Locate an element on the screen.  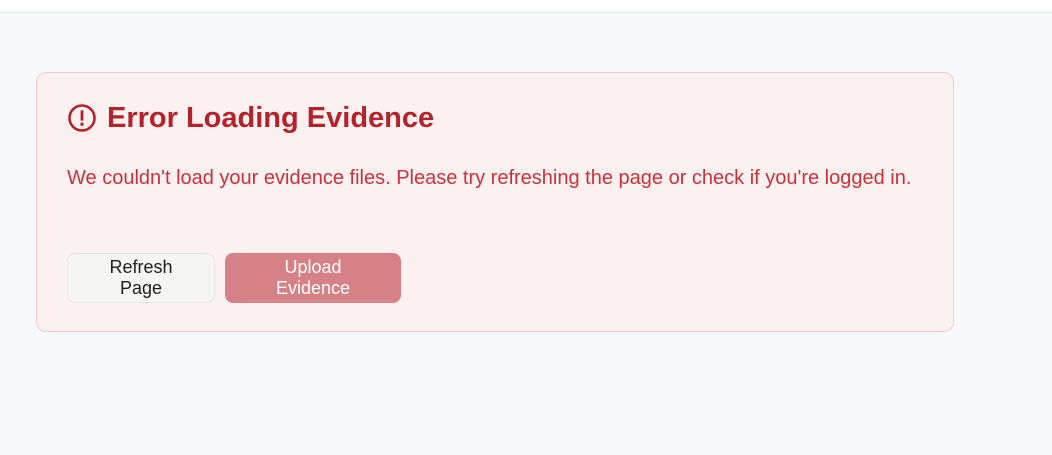
top-bar is located at coordinates (526, 6).